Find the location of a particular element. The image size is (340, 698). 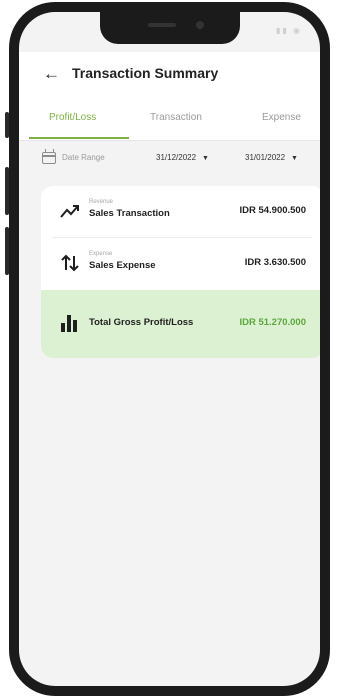

start-date-select: 31/12/2022 ▼ is located at coordinates (182, 157).